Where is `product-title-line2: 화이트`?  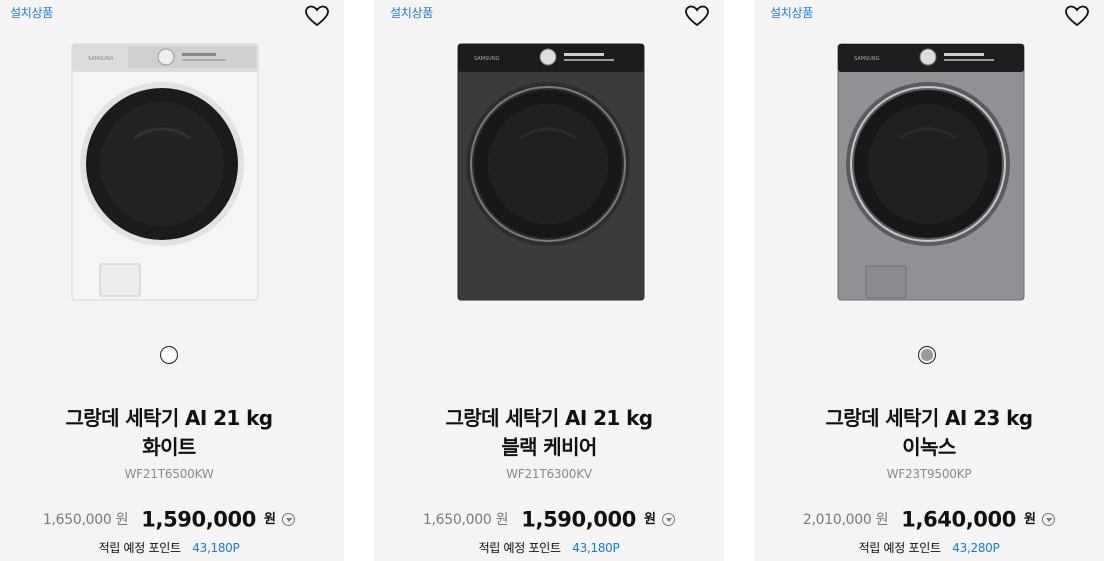 product-title-line2: 화이트 is located at coordinates (169, 447).